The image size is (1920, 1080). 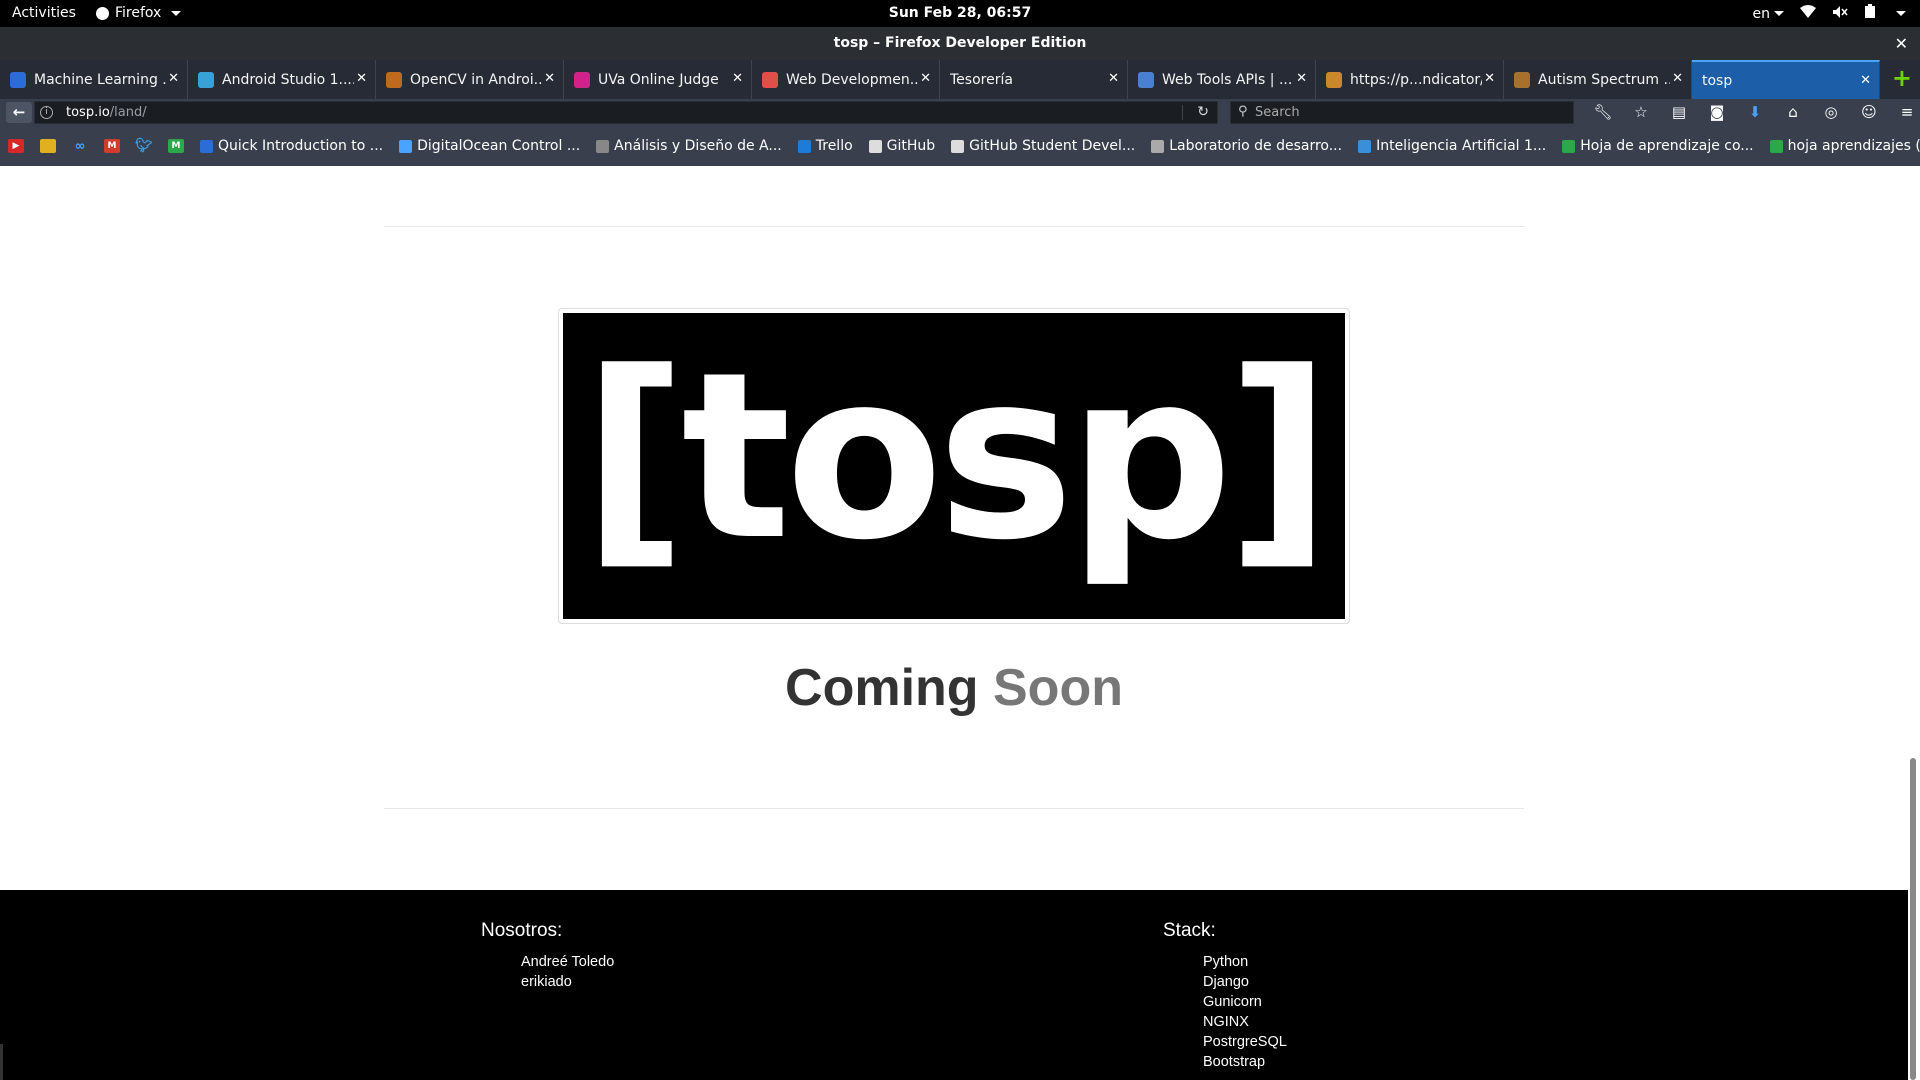 I want to click on url-path: /land/, so click(x=128, y=112).